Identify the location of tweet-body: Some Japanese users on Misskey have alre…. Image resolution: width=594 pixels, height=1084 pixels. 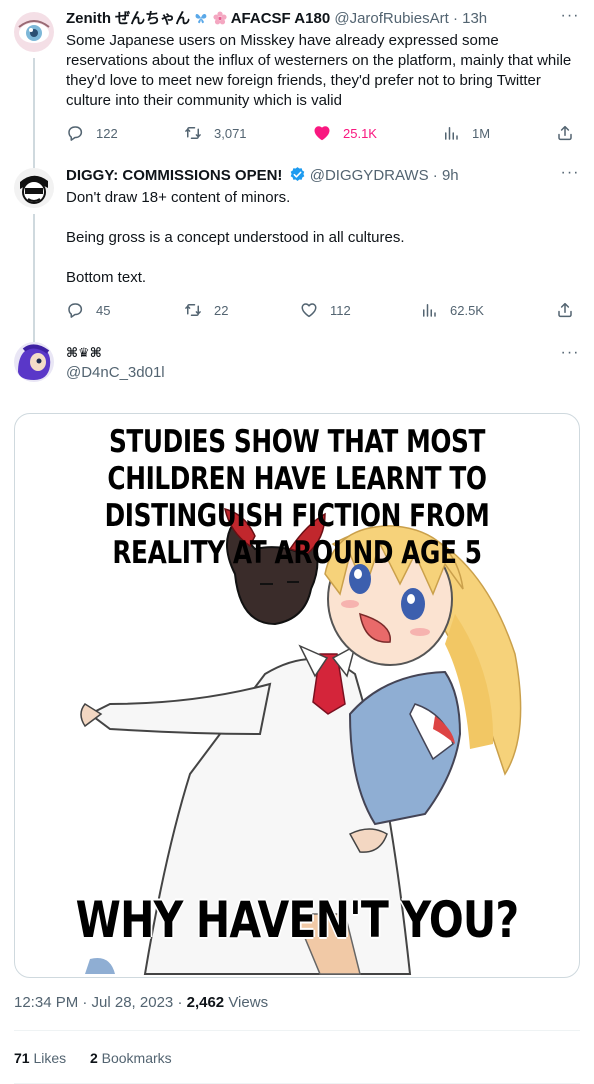
(319, 70).